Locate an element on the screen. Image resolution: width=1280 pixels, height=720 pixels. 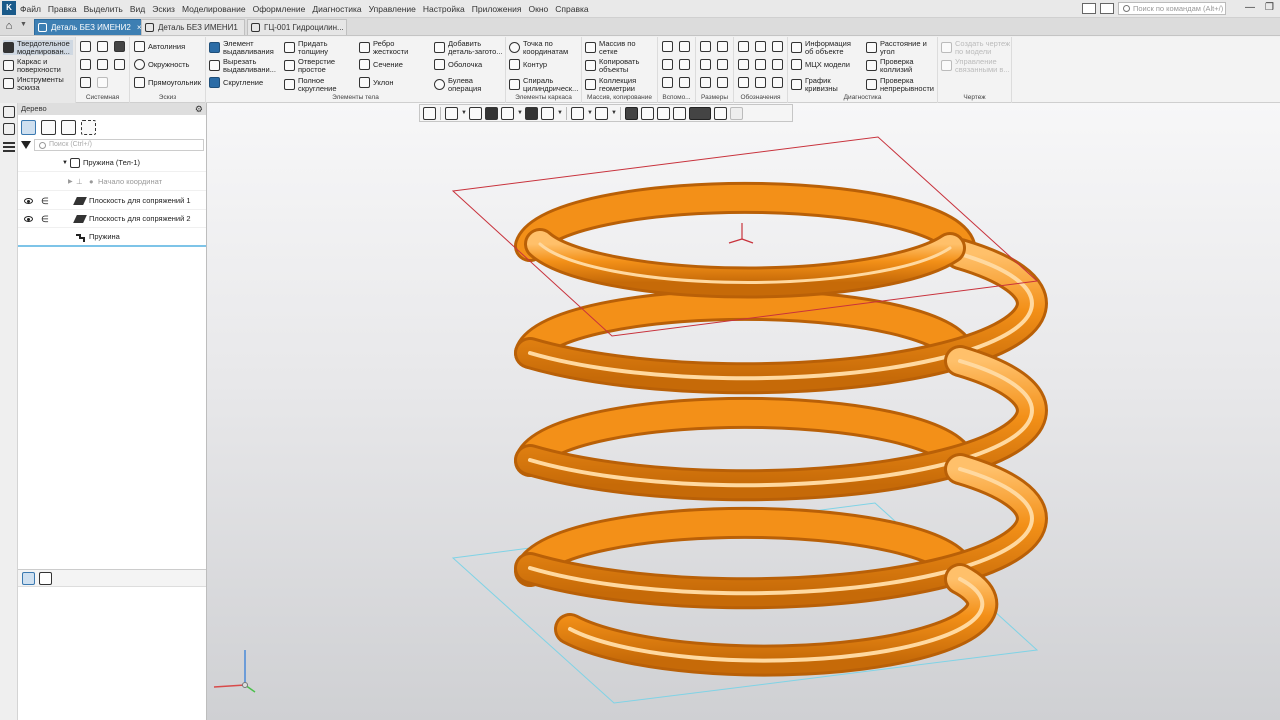
menu-item: Эскиз is located at coordinates (163, 9).